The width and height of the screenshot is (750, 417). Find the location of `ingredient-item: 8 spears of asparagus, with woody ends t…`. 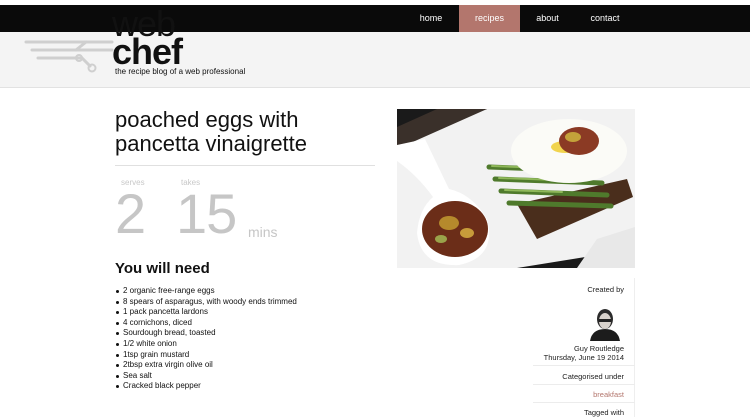

ingredient-item: 8 spears of asparagus, with woody ends t… is located at coordinates (206, 302).